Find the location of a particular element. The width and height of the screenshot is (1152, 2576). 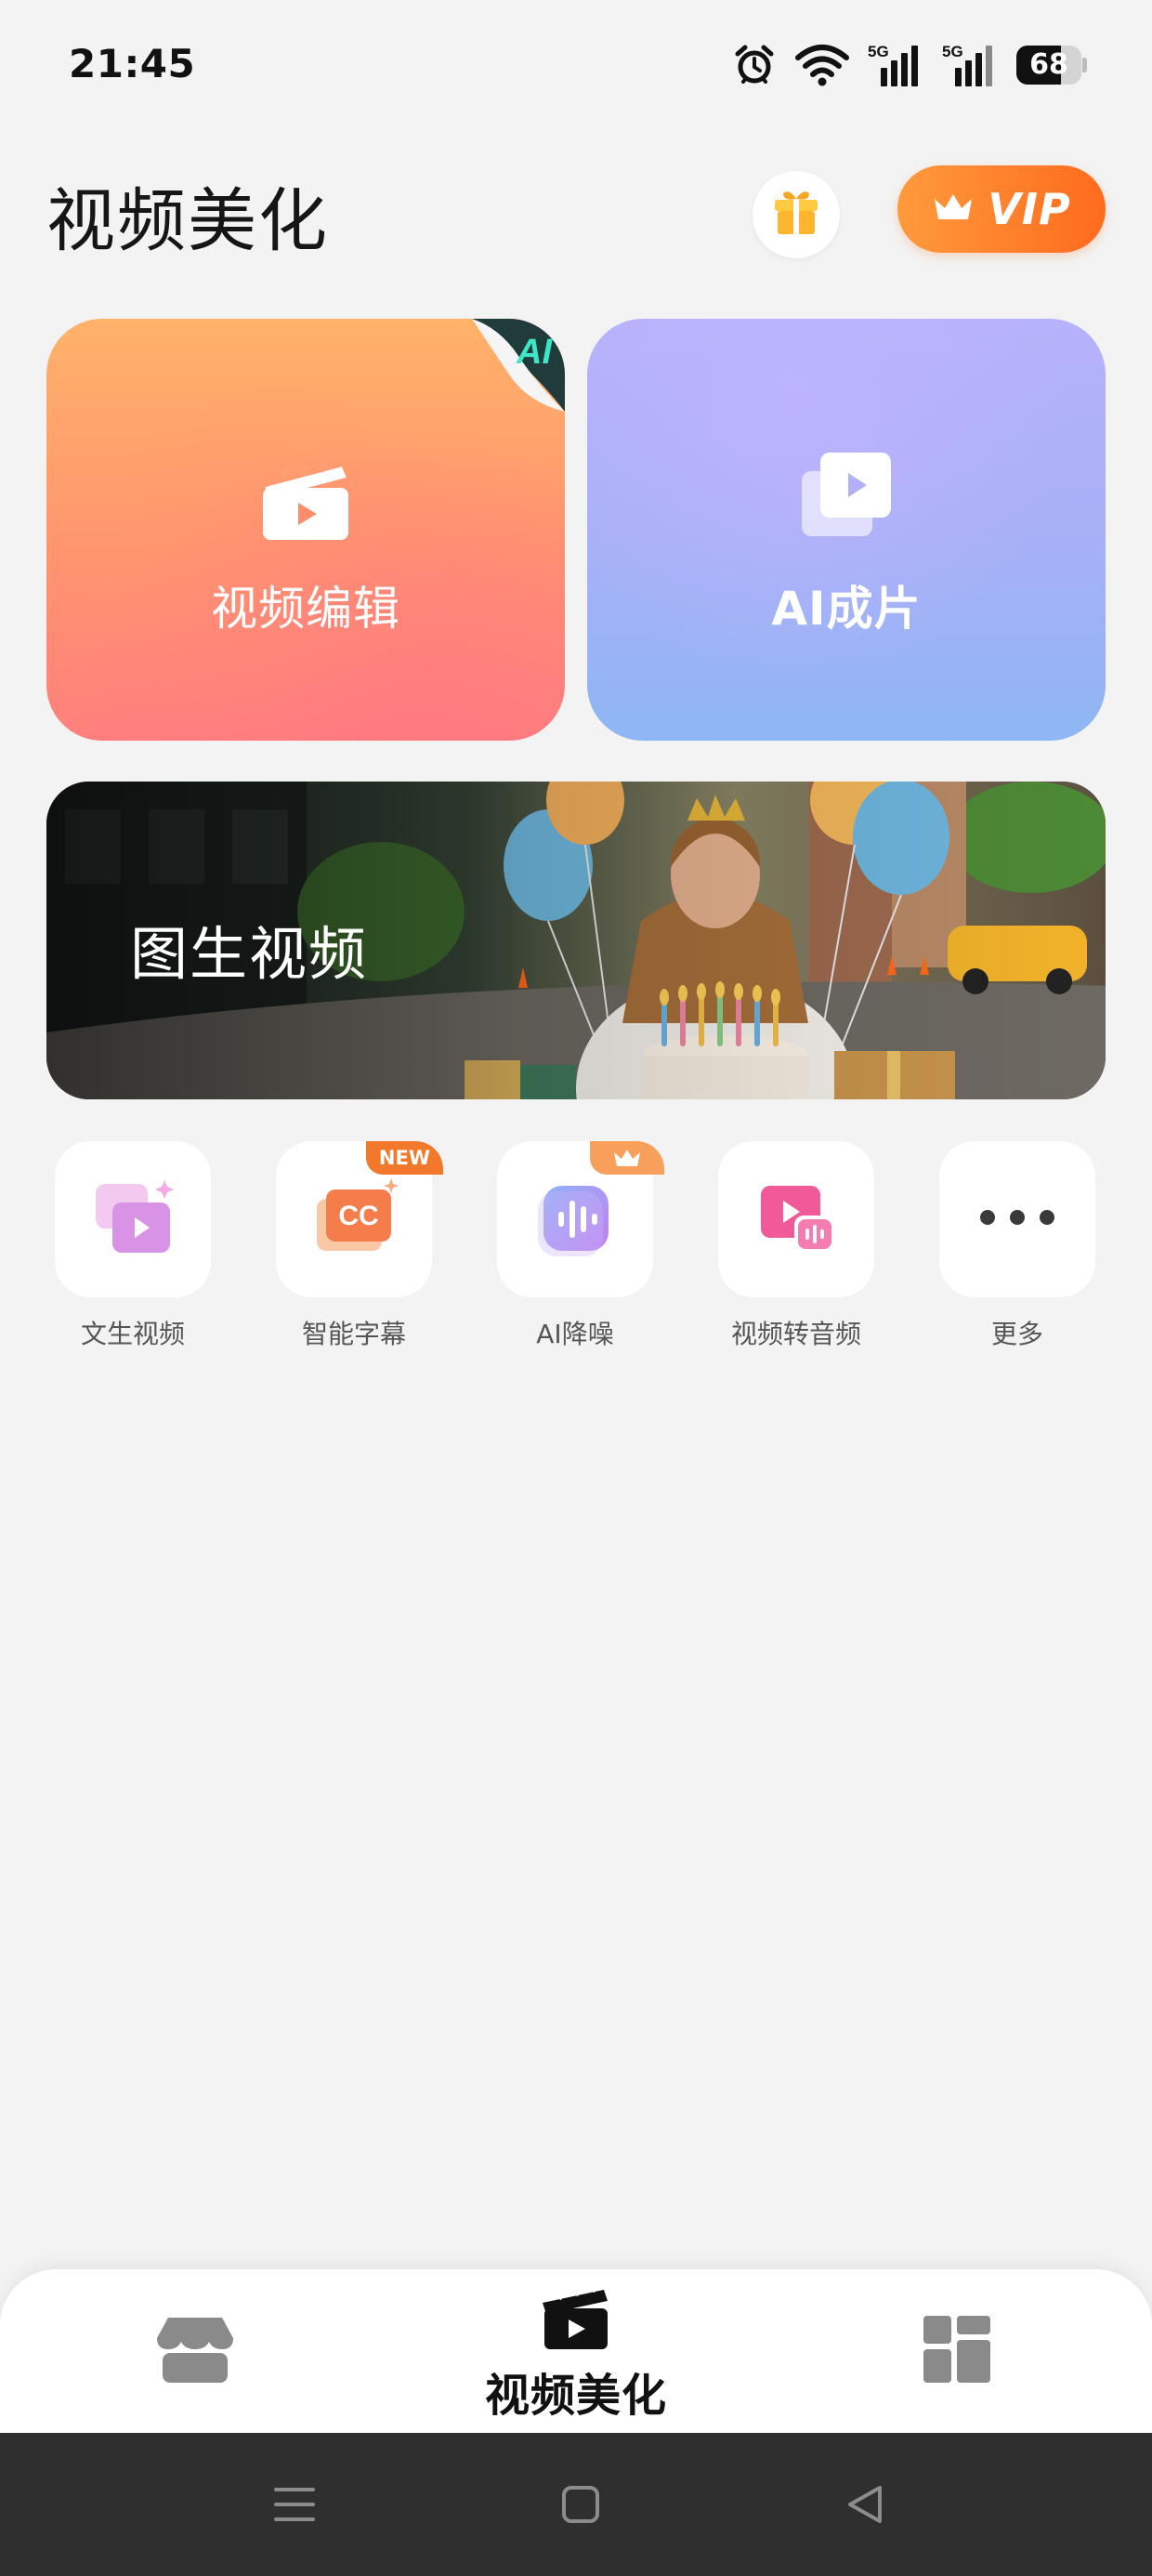

subtitles-cc-icon: CC is located at coordinates (354, 1219).